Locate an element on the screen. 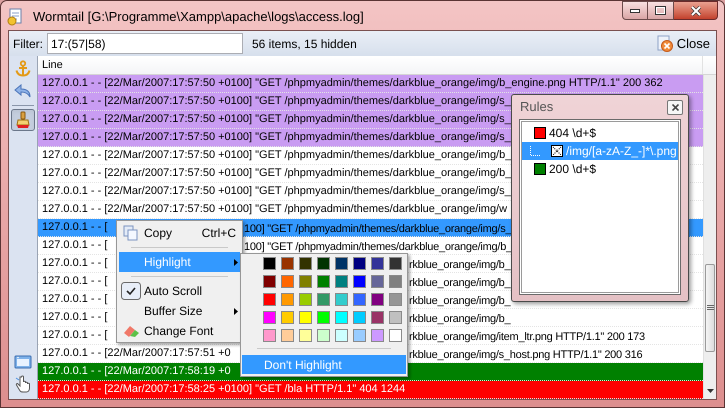 This screenshot has width=725, height=408. filter-label: Filter: is located at coordinates (28, 44).